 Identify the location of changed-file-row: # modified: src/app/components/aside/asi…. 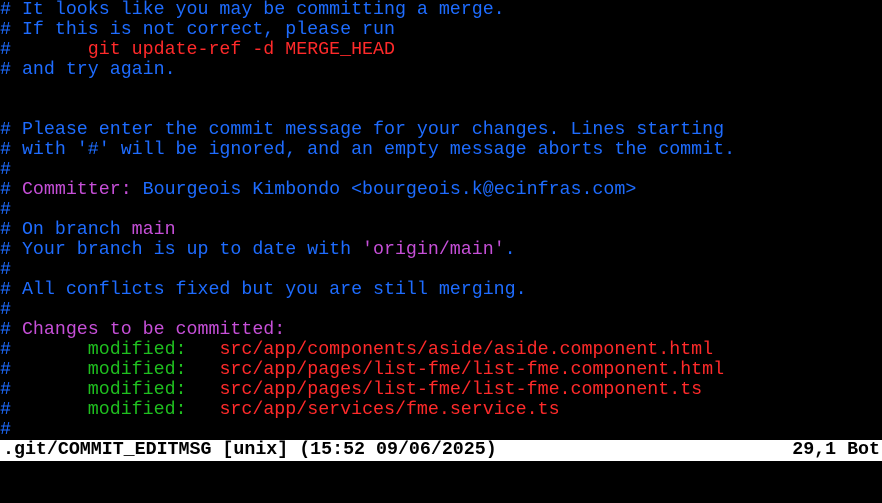
(441, 350).